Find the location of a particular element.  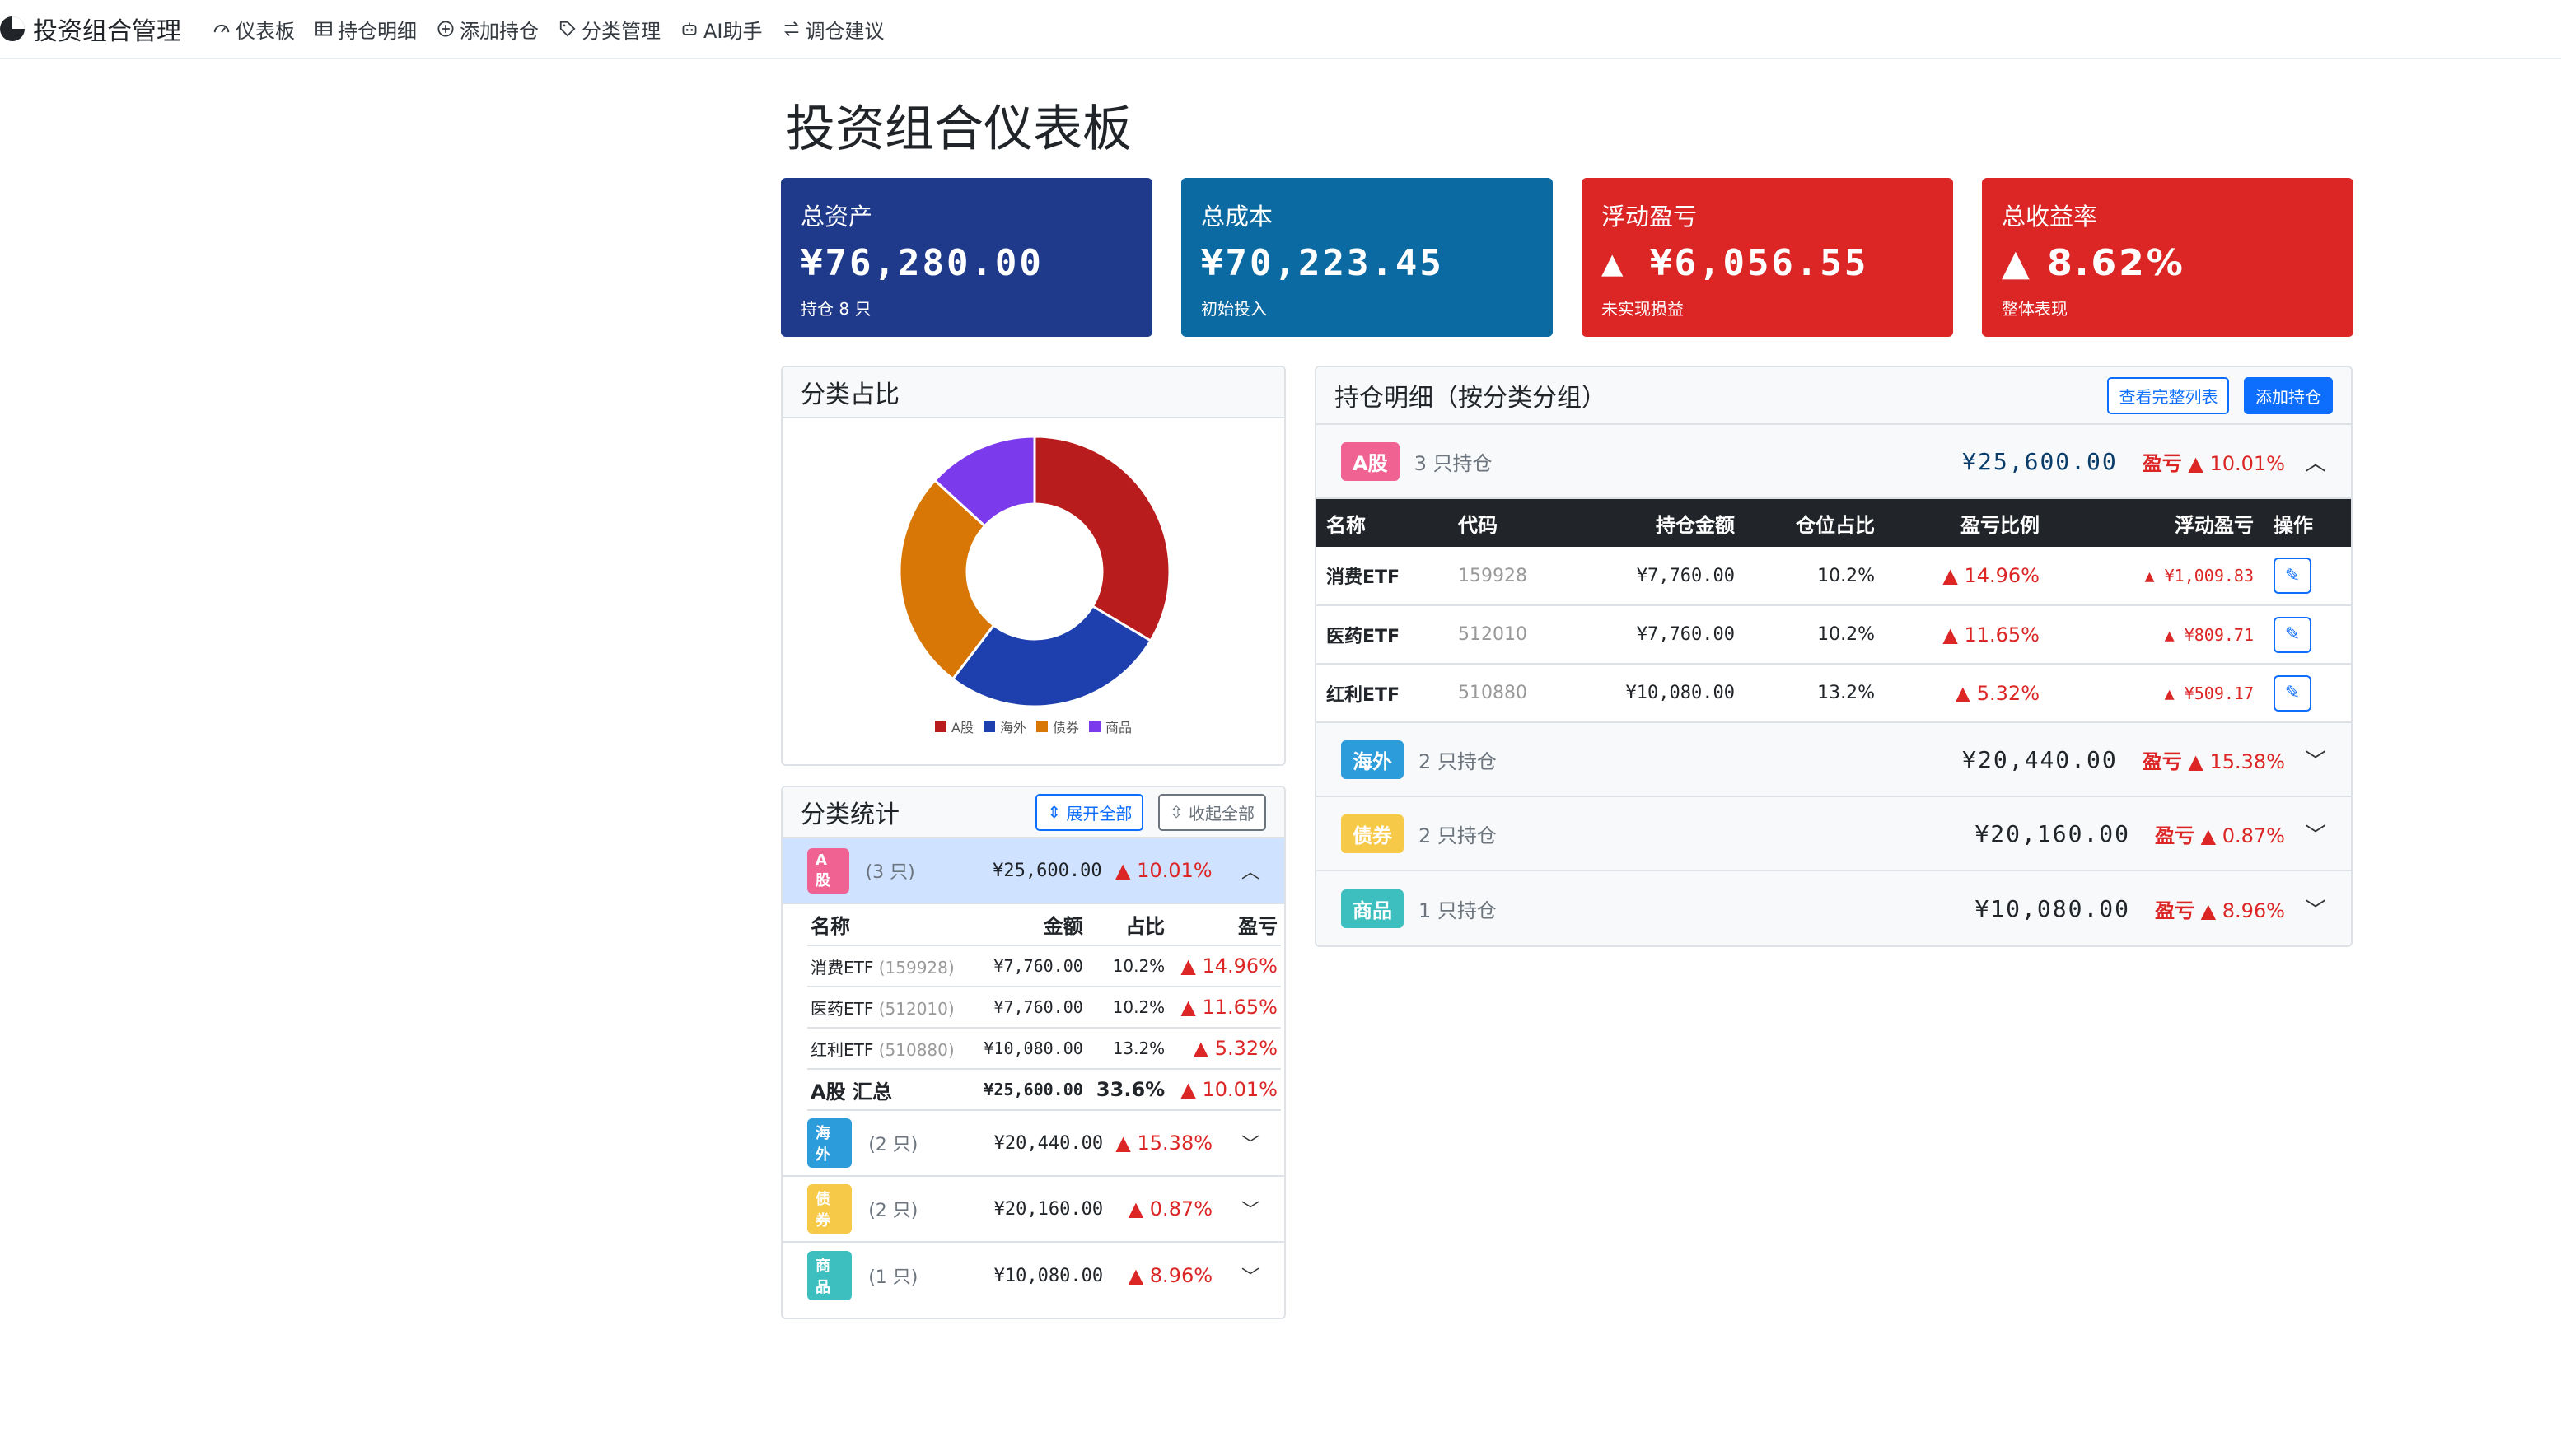

stats-group-overseas: 海外 (2 只) ¥20,440.00 ▲ 15.38% ﹀ is located at coordinates (1033, 1144).